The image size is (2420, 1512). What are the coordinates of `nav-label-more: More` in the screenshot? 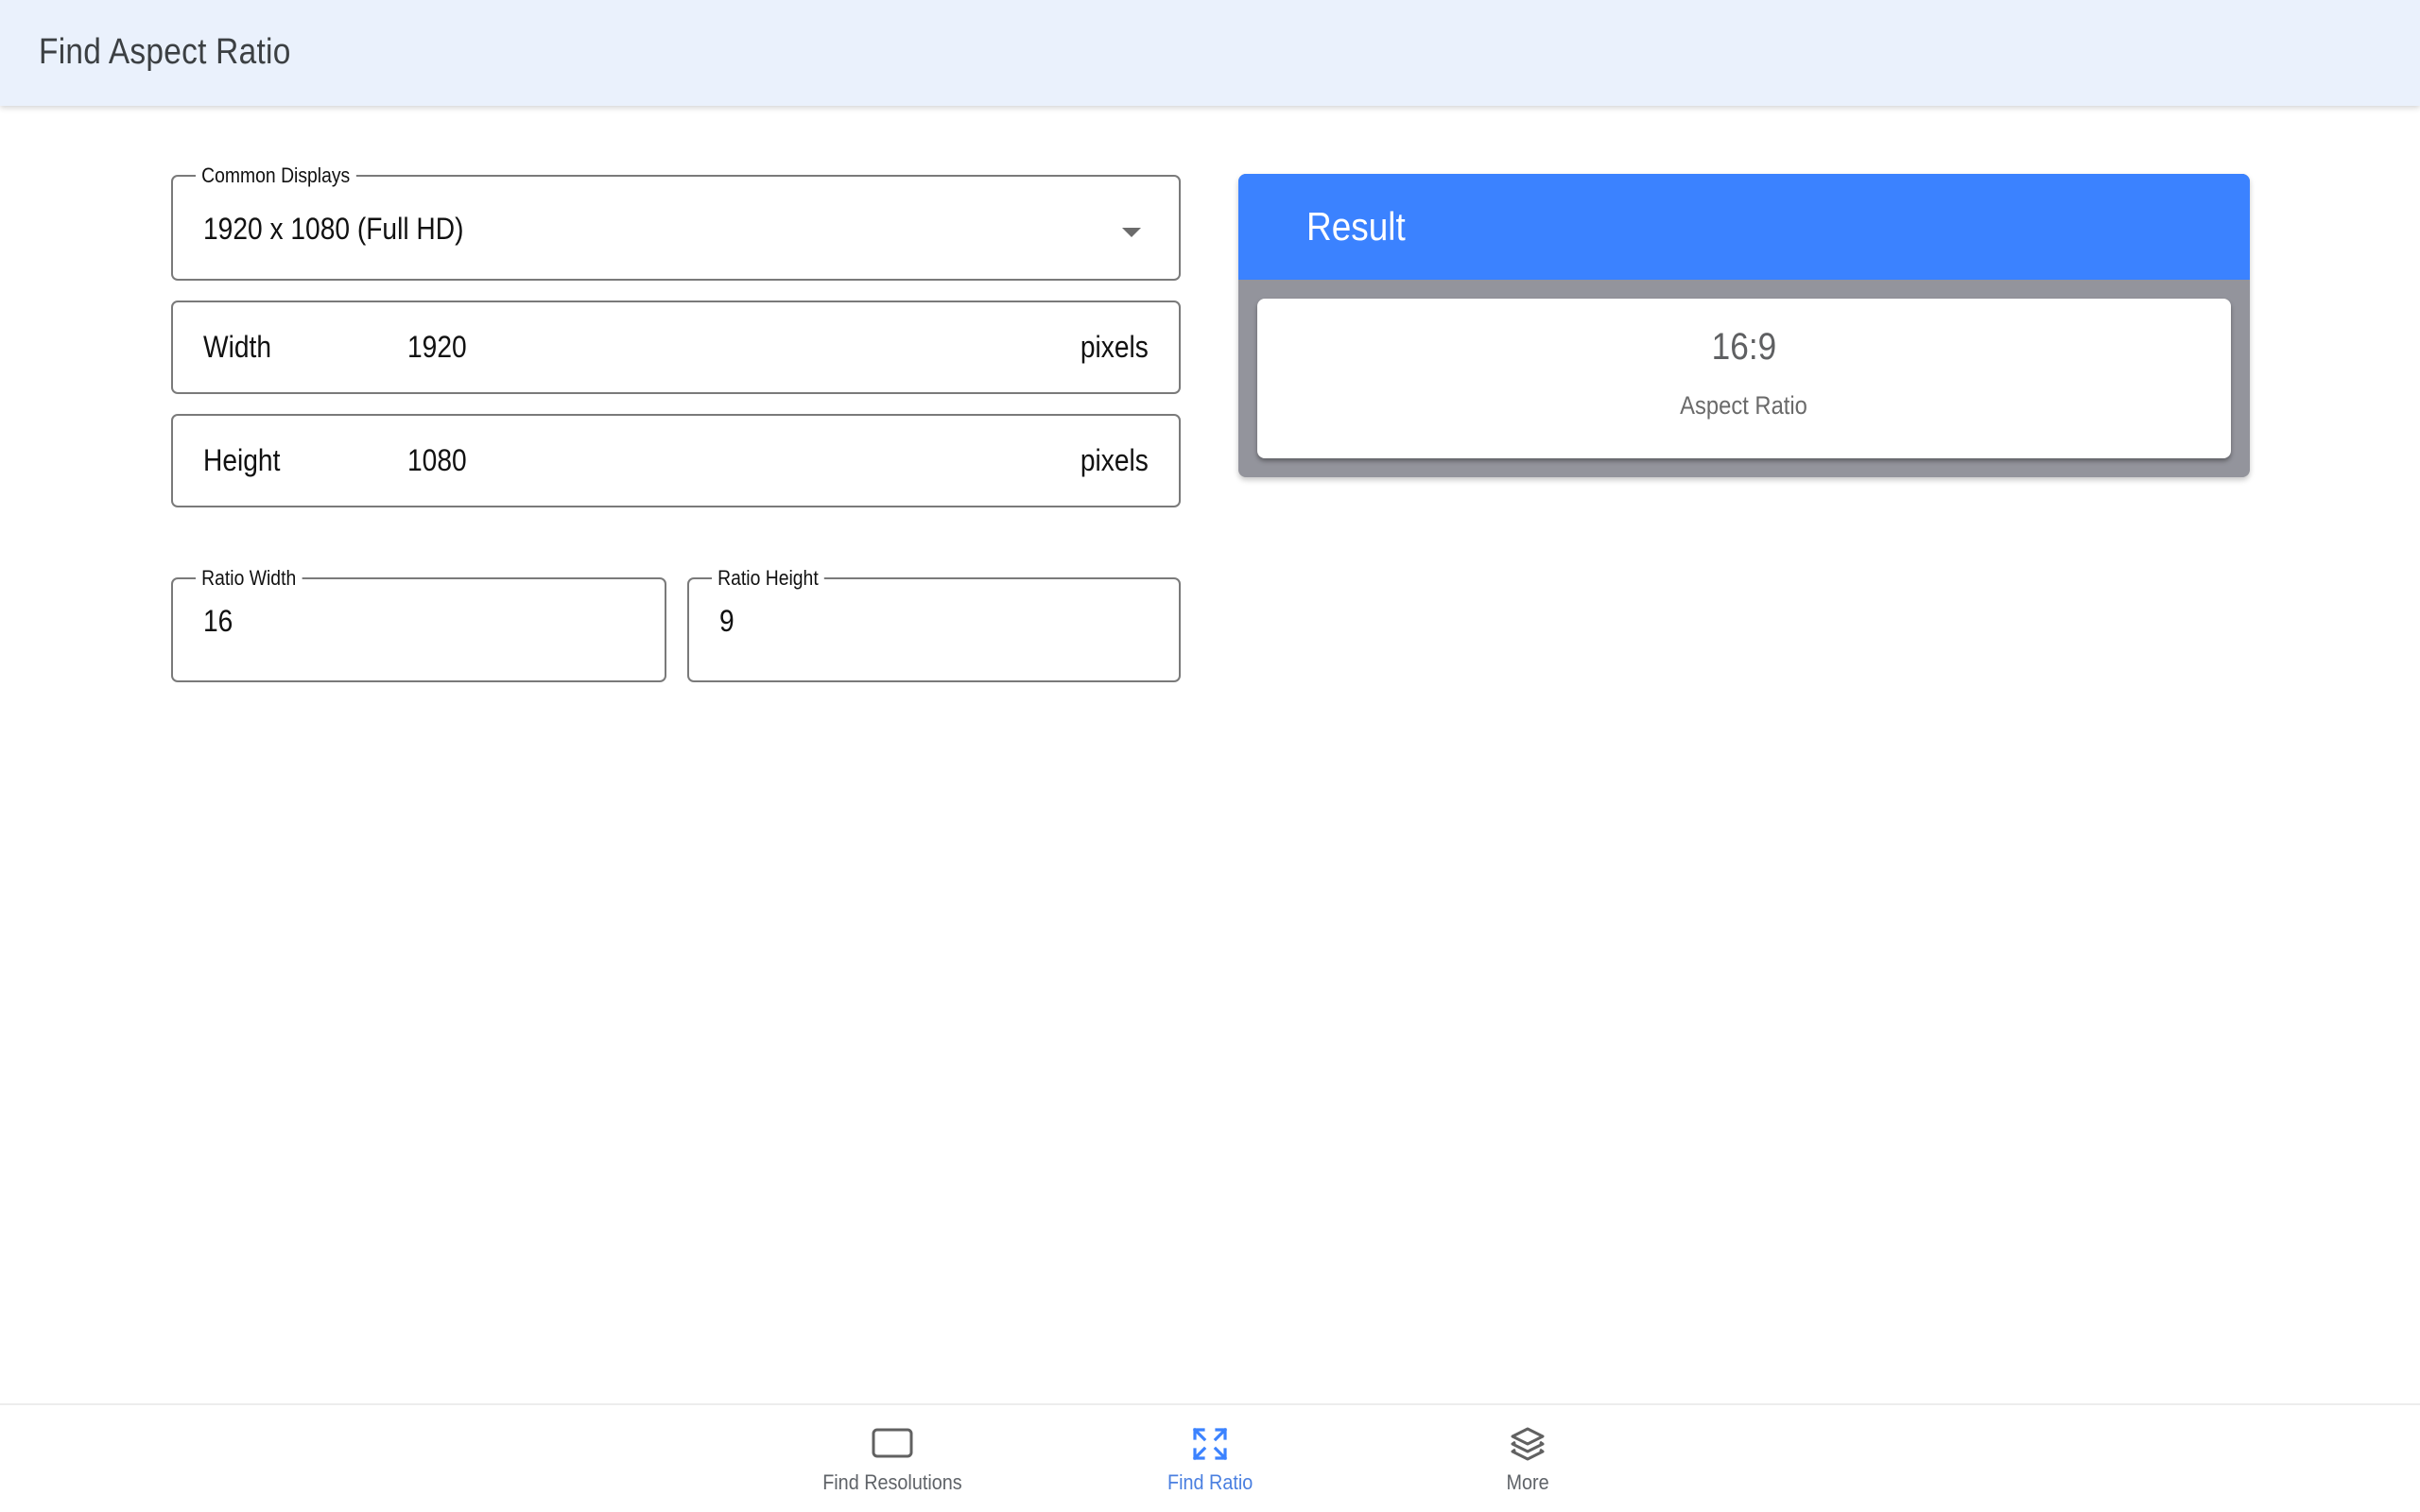 It's located at (1527, 1482).